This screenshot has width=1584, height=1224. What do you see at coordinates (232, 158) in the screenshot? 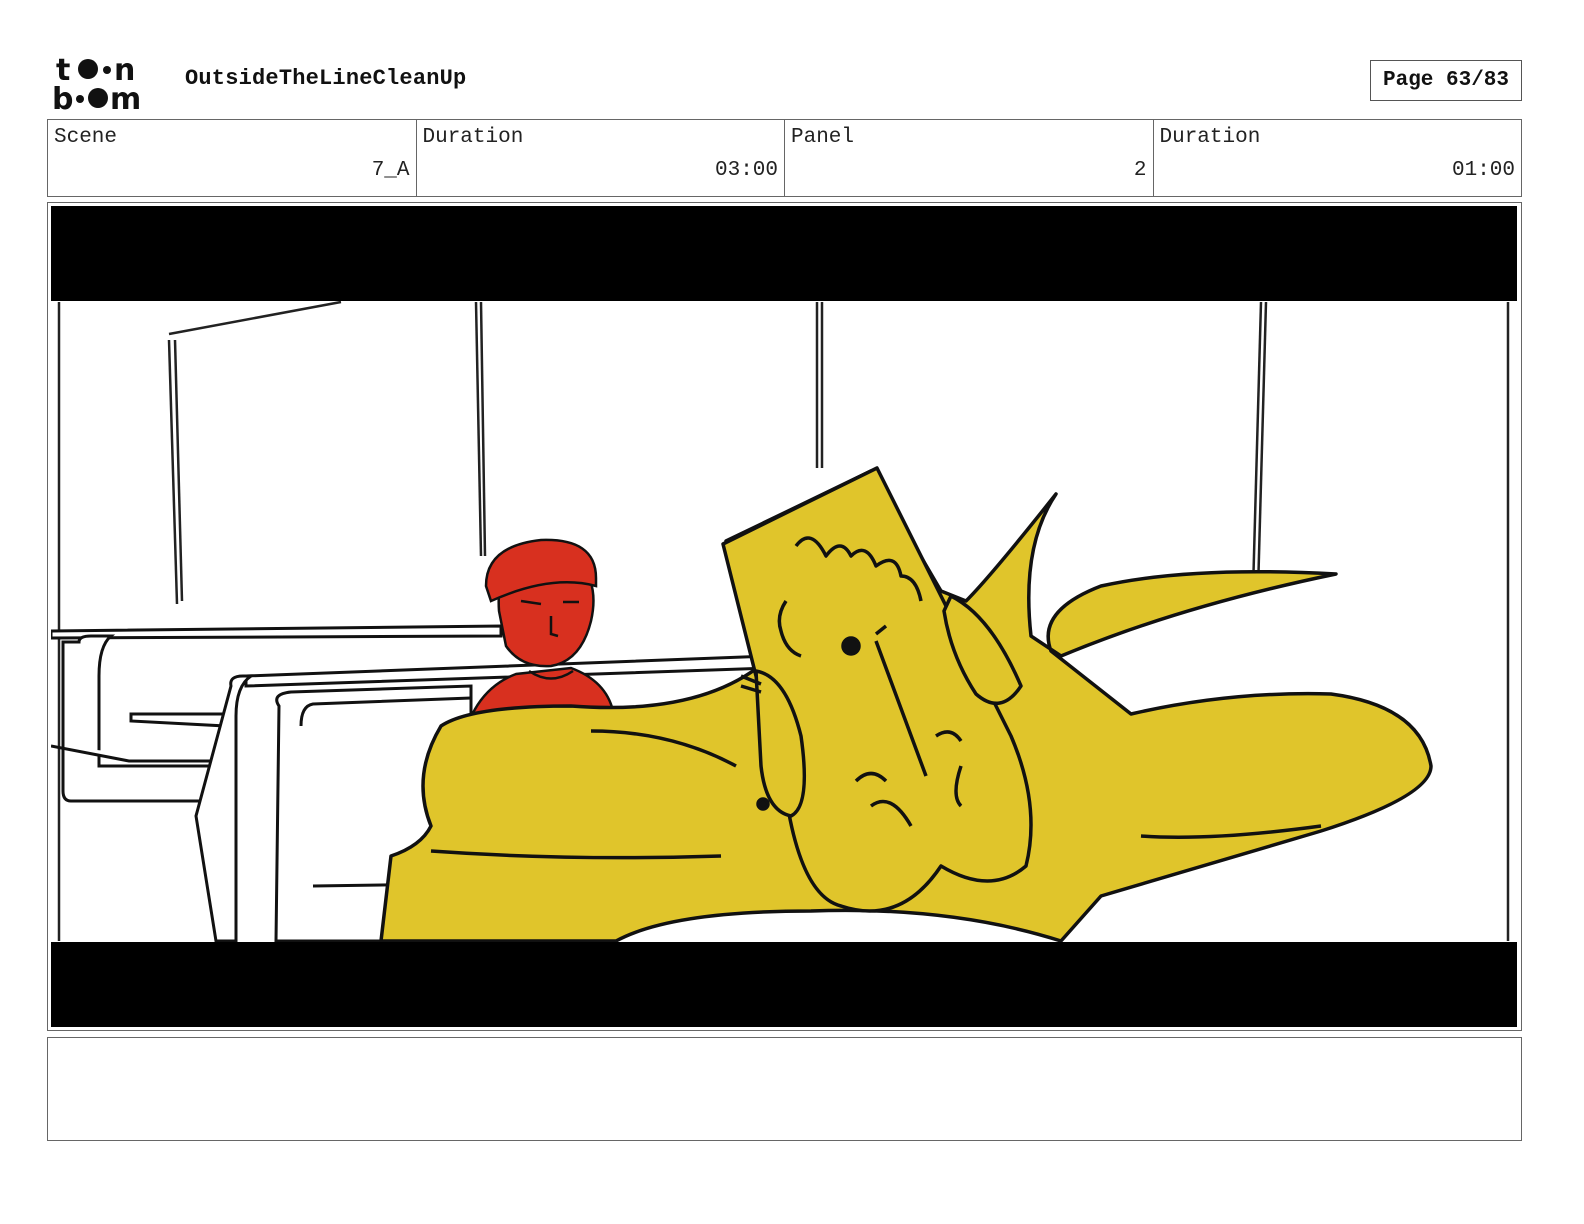
I see `scene-cell: Scene 7_A` at bounding box center [232, 158].